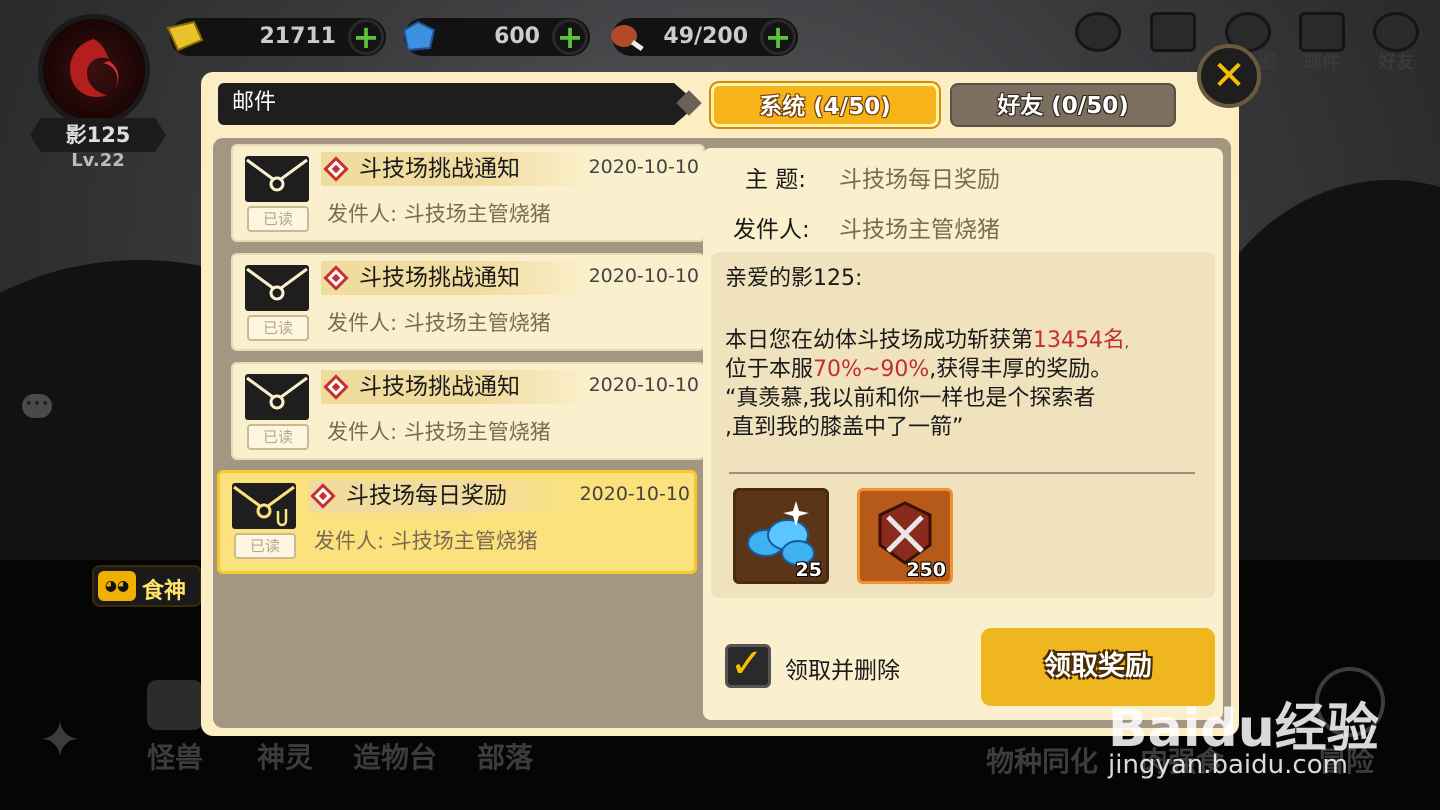 The image size is (1440, 810). Describe the element at coordinates (426, 496) in the screenshot. I see `mail-title: 斗技场每日奖励` at that location.